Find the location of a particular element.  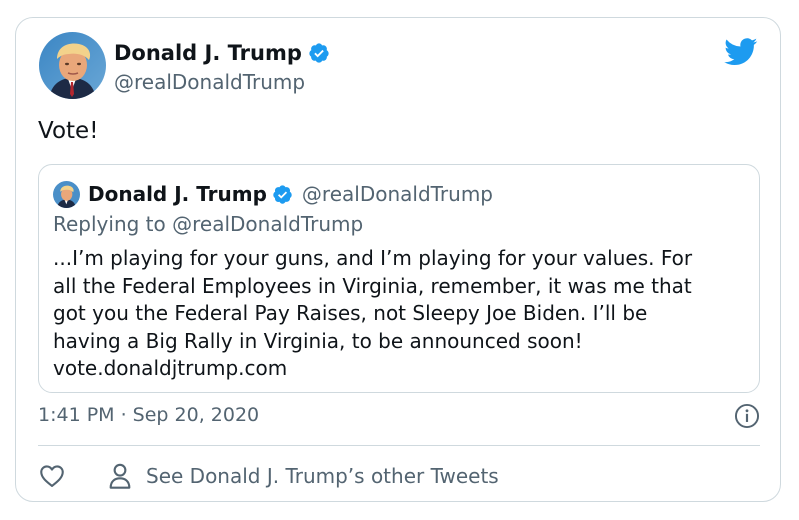

author-name-row: Donald J. Trump is located at coordinates (222, 53).